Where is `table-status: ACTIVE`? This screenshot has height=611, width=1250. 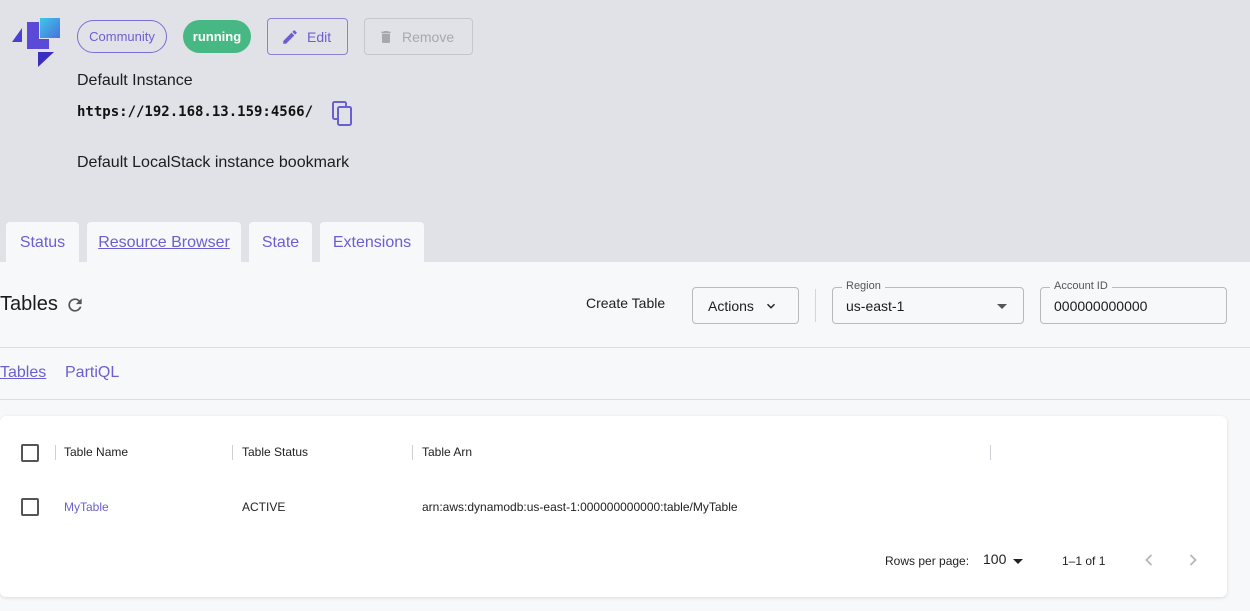 table-status: ACTIVE is located at coordinates (264, 507).